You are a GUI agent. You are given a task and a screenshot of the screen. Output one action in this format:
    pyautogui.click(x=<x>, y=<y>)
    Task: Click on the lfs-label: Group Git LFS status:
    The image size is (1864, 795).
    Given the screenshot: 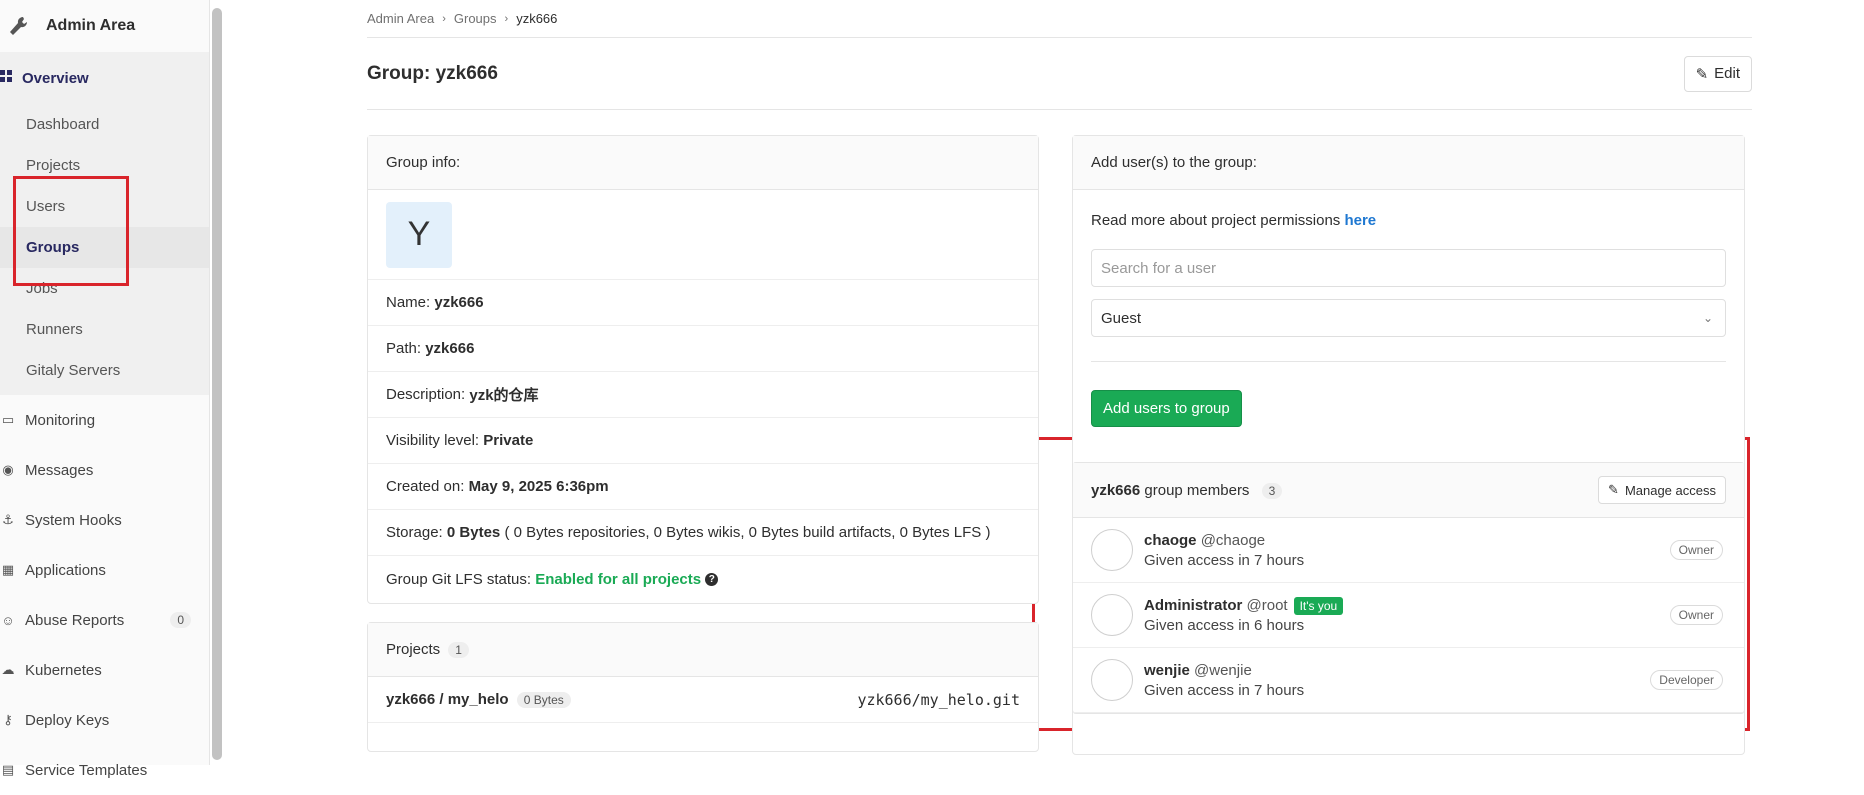 What is the action you would take?
    pyautogui.click(x=459, y=579)
    